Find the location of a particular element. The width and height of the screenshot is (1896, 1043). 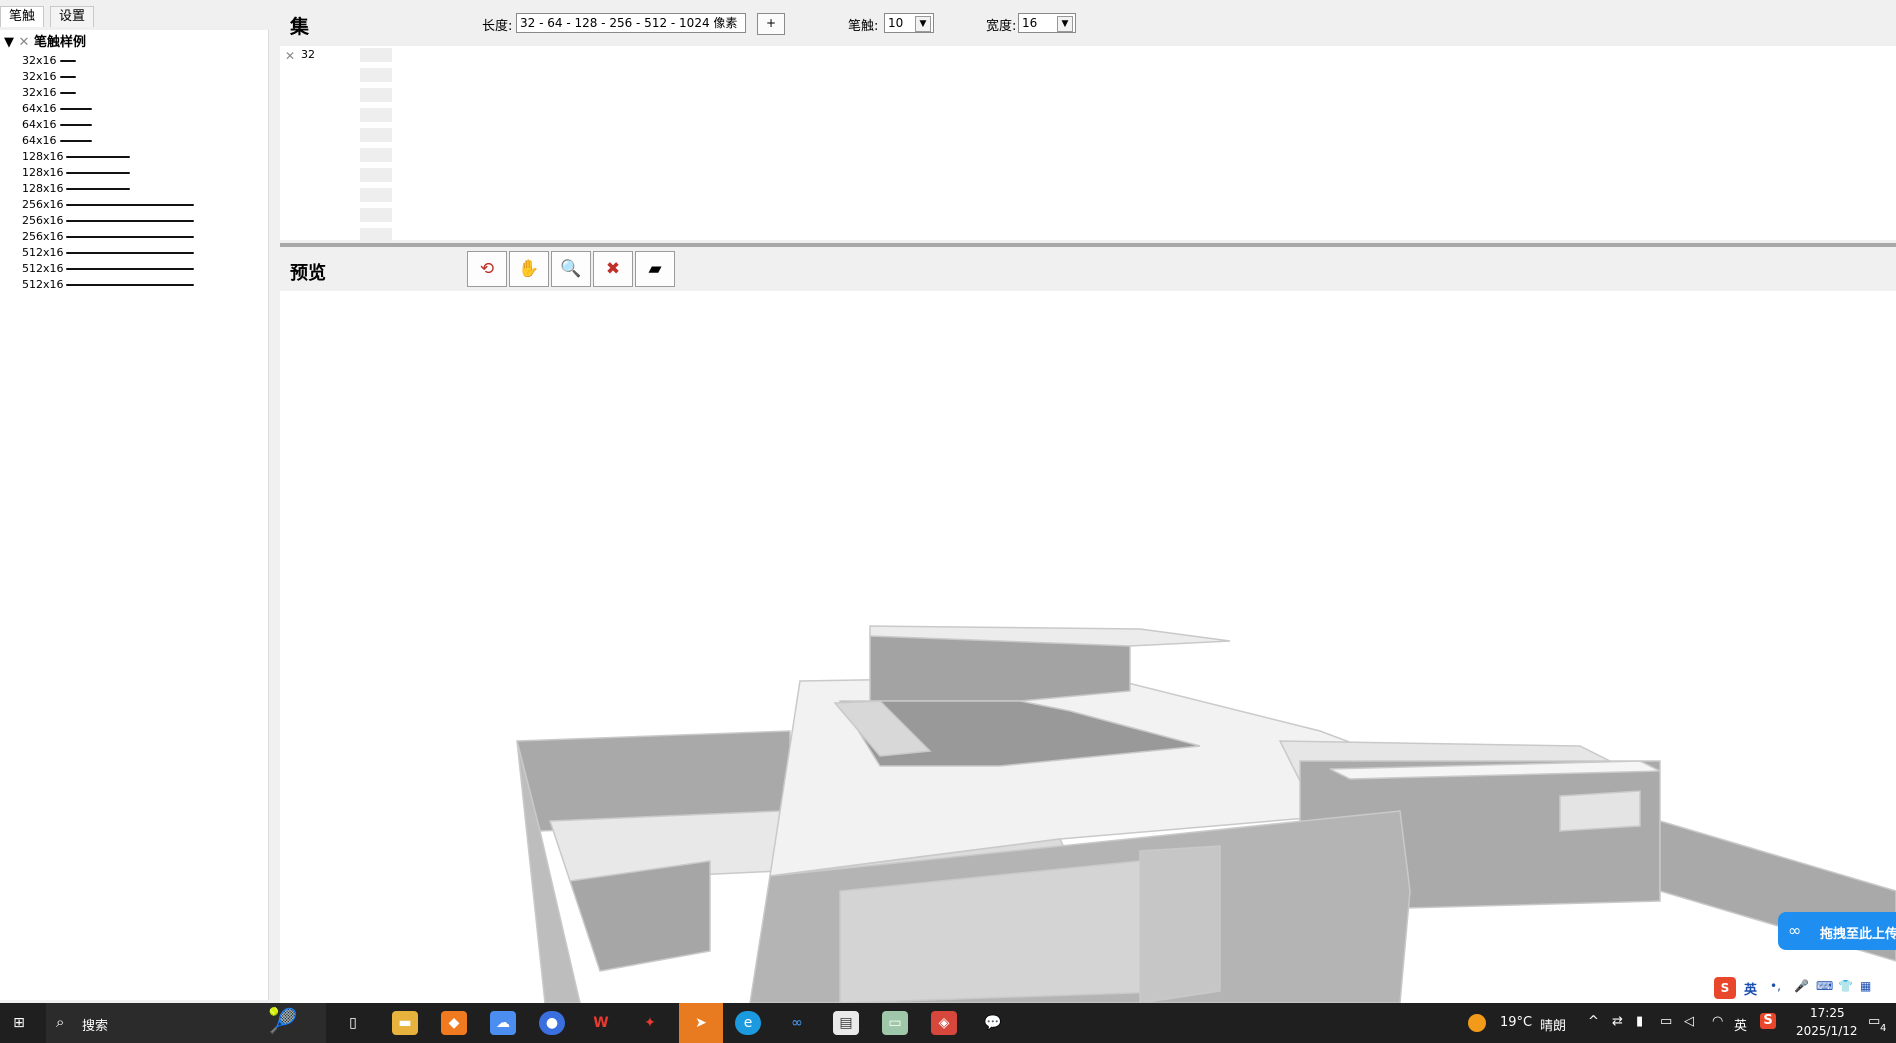

set-title: 集 is located at coordinates (300, 27).